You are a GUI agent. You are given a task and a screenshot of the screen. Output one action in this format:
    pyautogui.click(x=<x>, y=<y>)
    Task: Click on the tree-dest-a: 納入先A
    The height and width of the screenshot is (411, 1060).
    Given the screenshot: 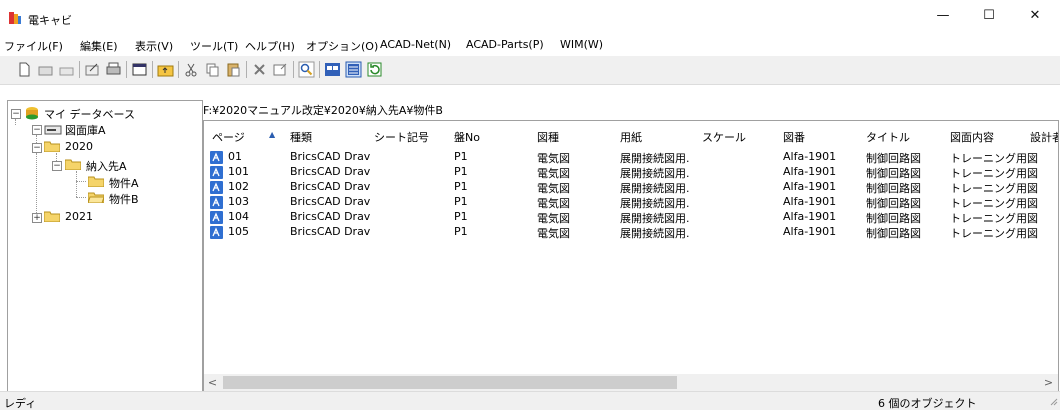 What is the action you would take?
    pyautogui.click(x=106, y=166)
    